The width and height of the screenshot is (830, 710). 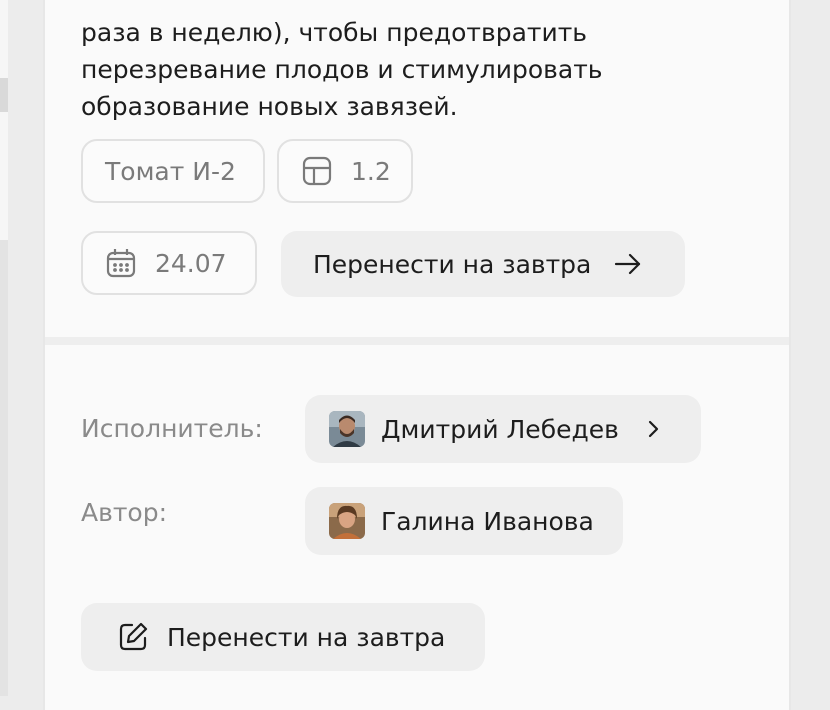 I want to click on variety-tag-label: Томат И-2, so click(x=170, y=171).